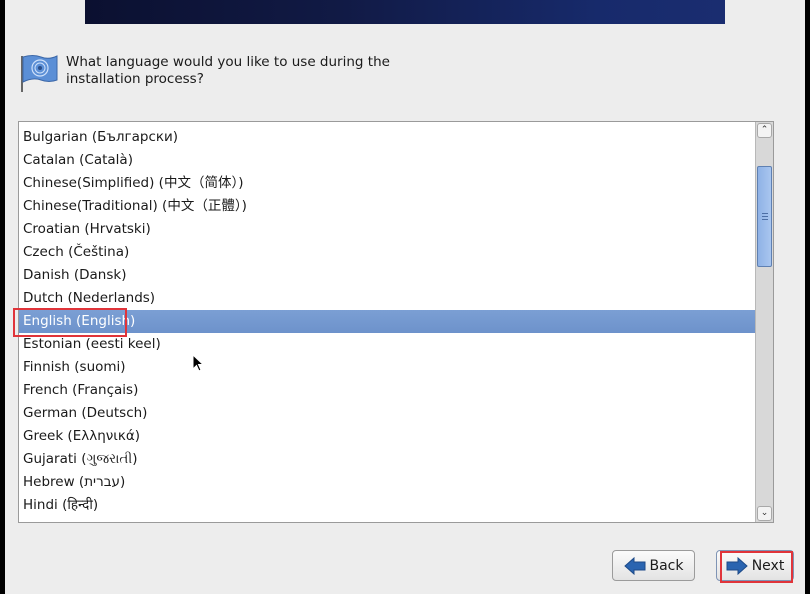  I want to click on mouse-cursor-icon, so click(198, 363).